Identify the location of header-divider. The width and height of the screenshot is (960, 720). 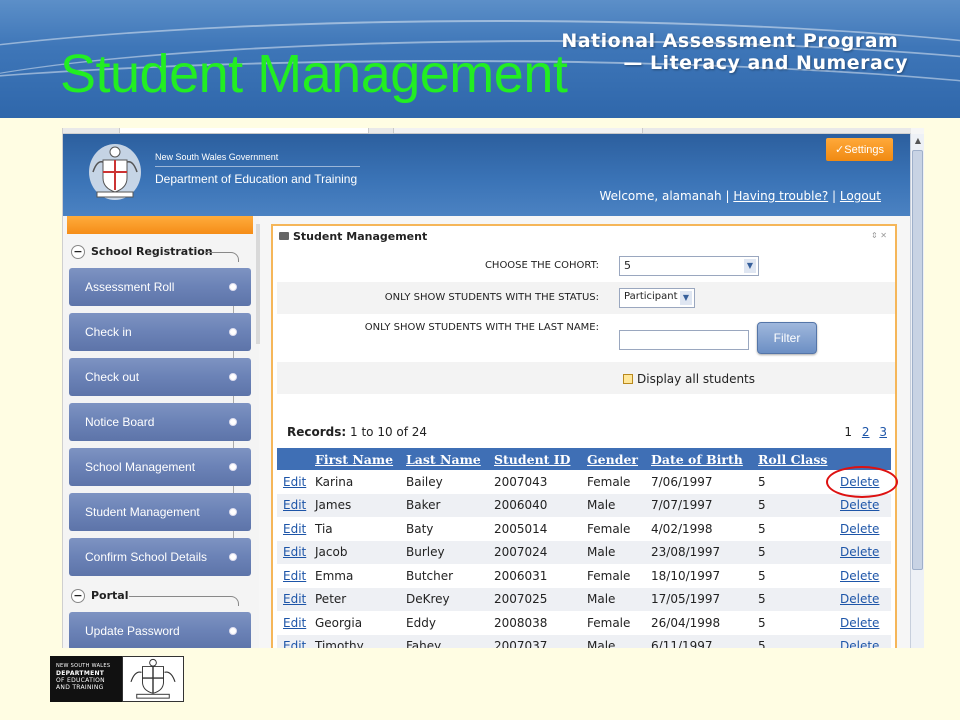
(257, 166).